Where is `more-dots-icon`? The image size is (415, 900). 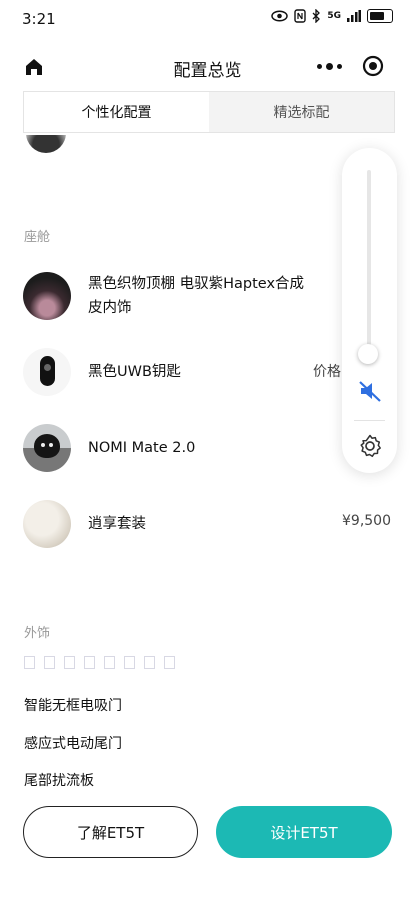
more-dots-icon is located at coordinates (329, 66).